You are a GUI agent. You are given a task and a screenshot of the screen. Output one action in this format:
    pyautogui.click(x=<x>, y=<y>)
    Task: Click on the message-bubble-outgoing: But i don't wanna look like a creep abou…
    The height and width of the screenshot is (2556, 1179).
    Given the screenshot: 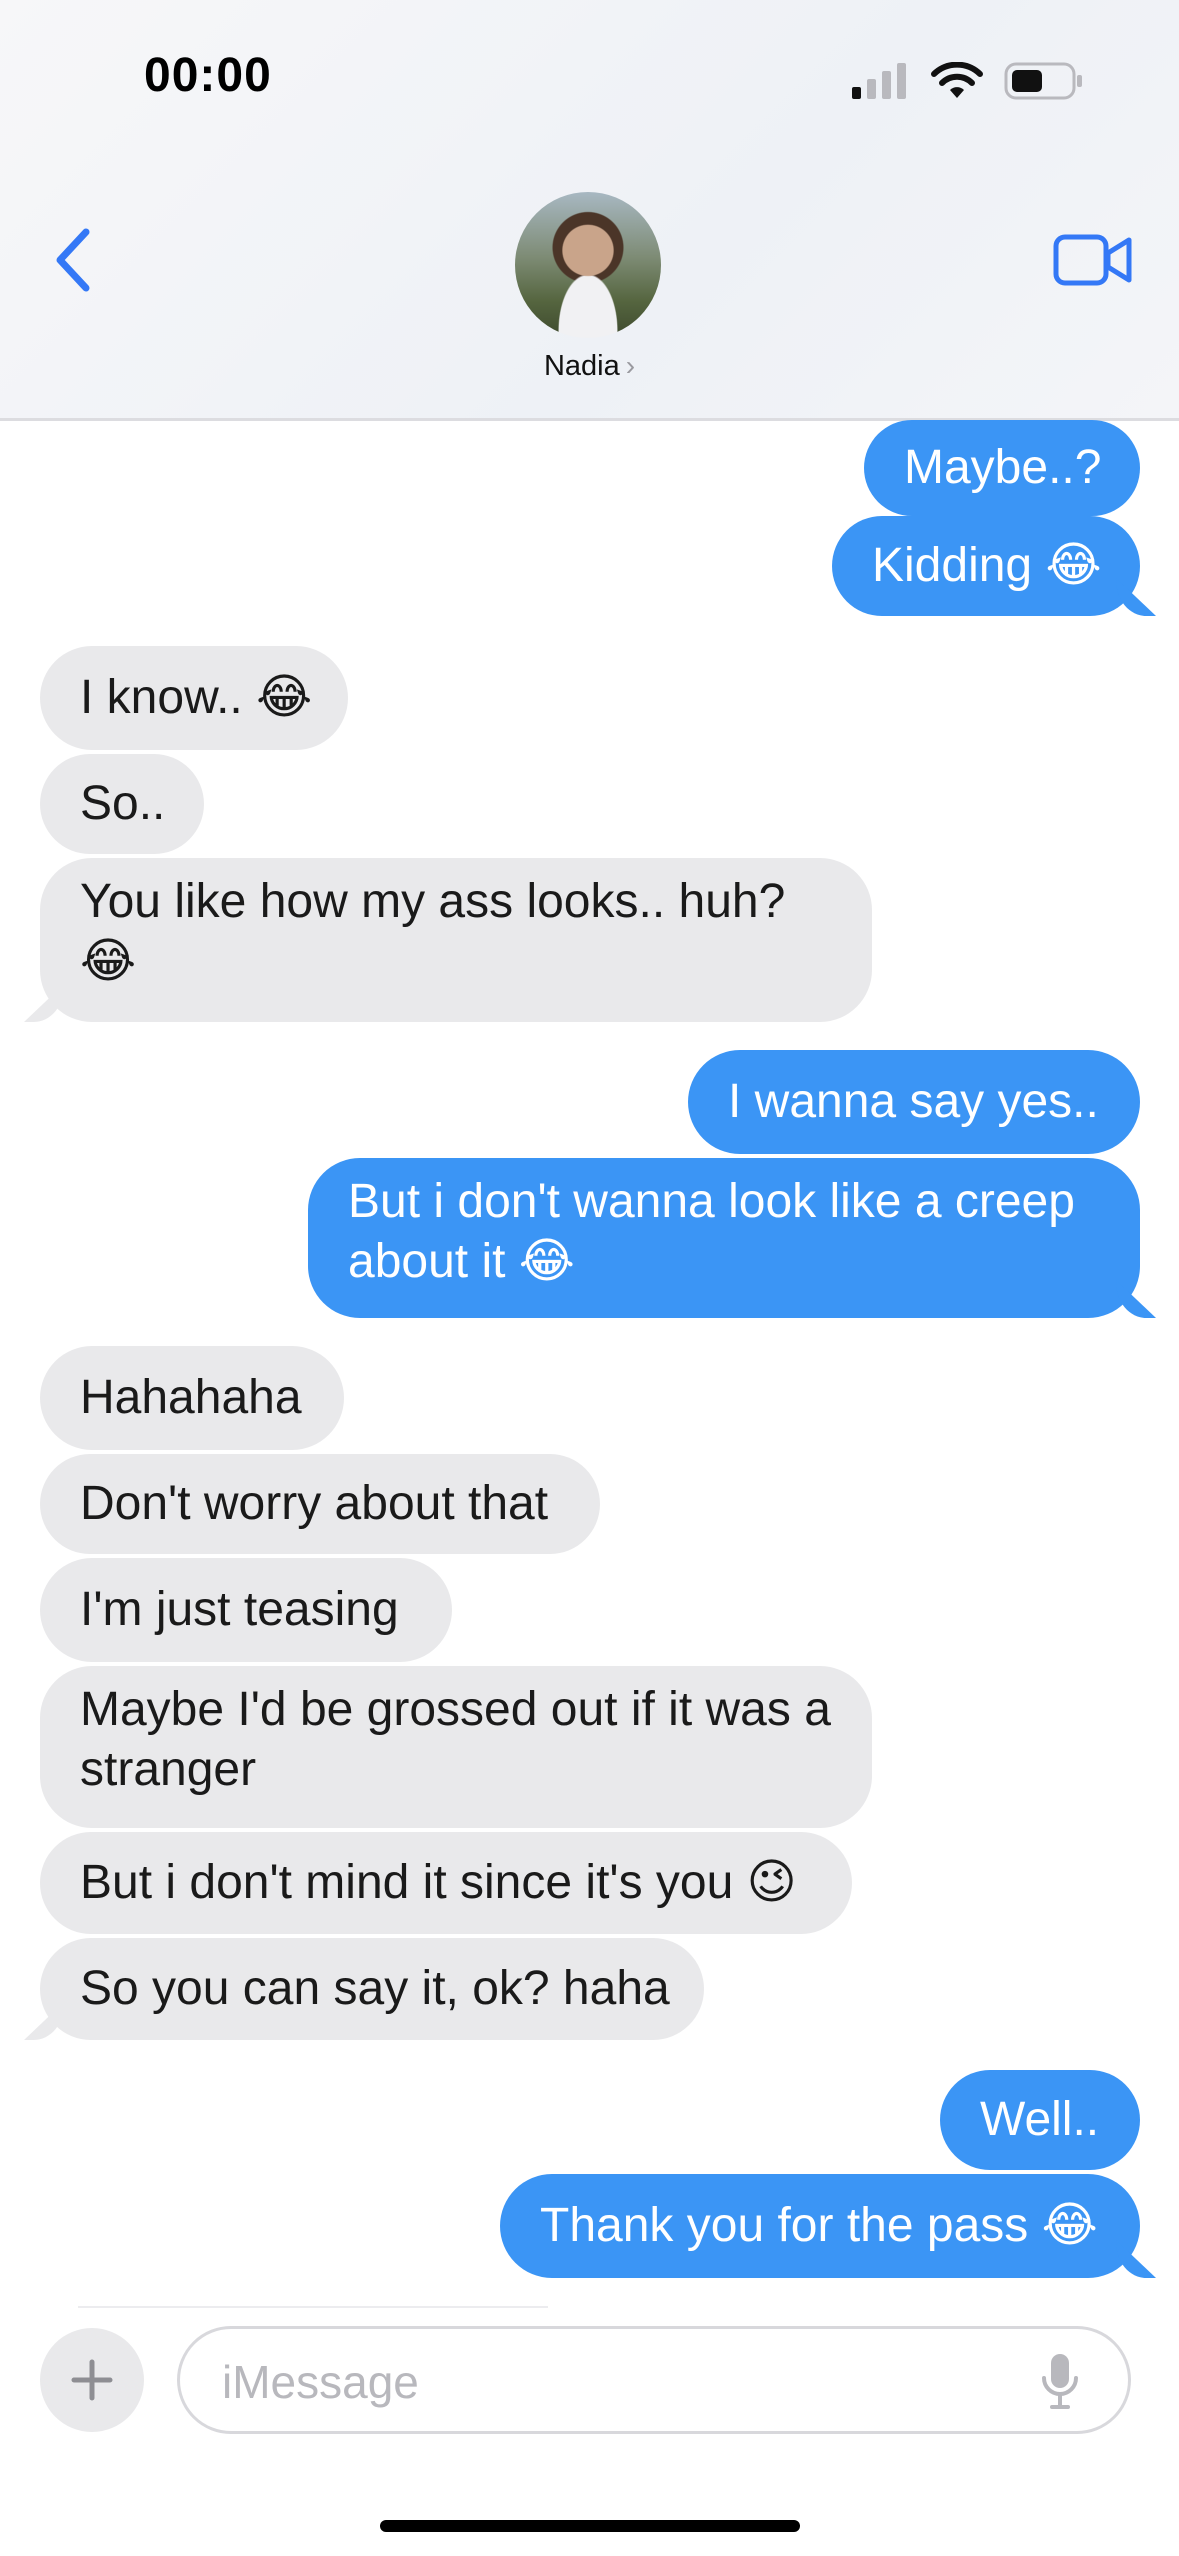 What is the action you would take?
    pyautogui.click(x=724, y=1238)
    